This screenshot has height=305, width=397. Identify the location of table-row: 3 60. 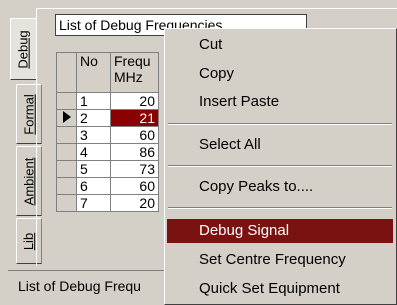
(107, 135).